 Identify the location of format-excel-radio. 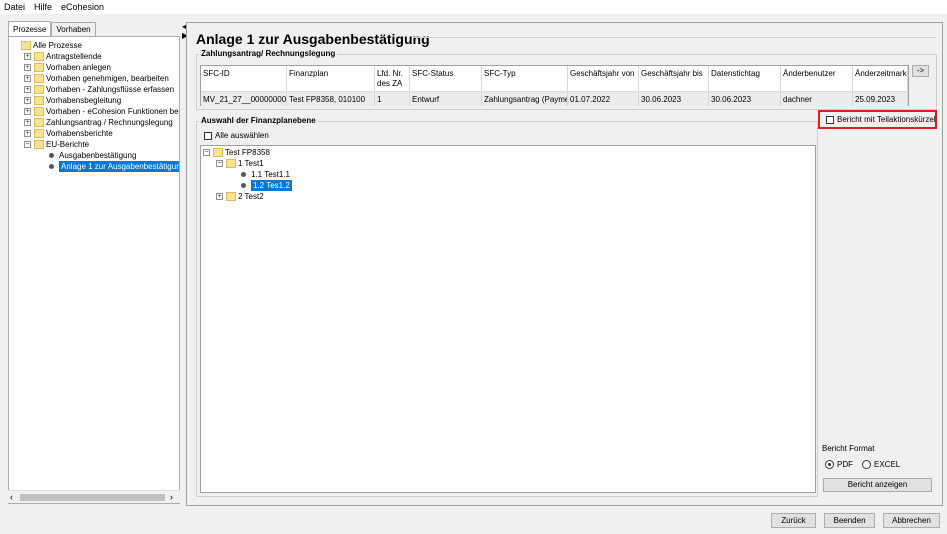
(866, 464).